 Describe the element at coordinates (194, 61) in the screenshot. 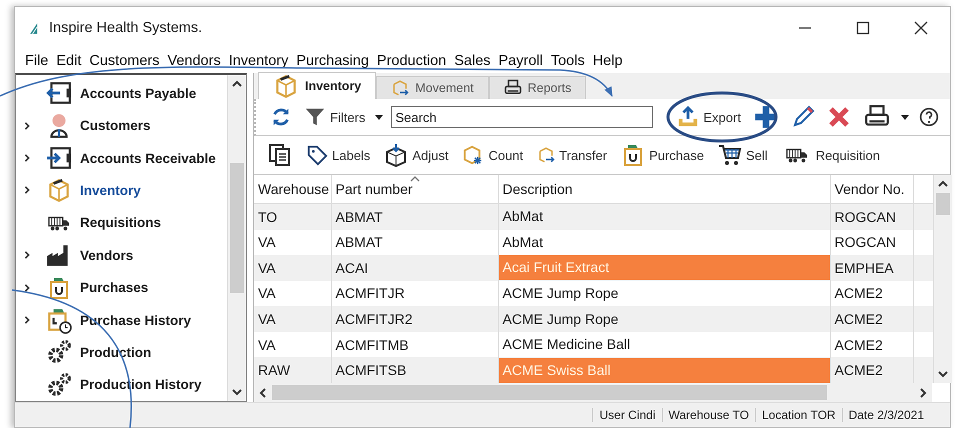

I see `menu-item: Vendors` at that location.